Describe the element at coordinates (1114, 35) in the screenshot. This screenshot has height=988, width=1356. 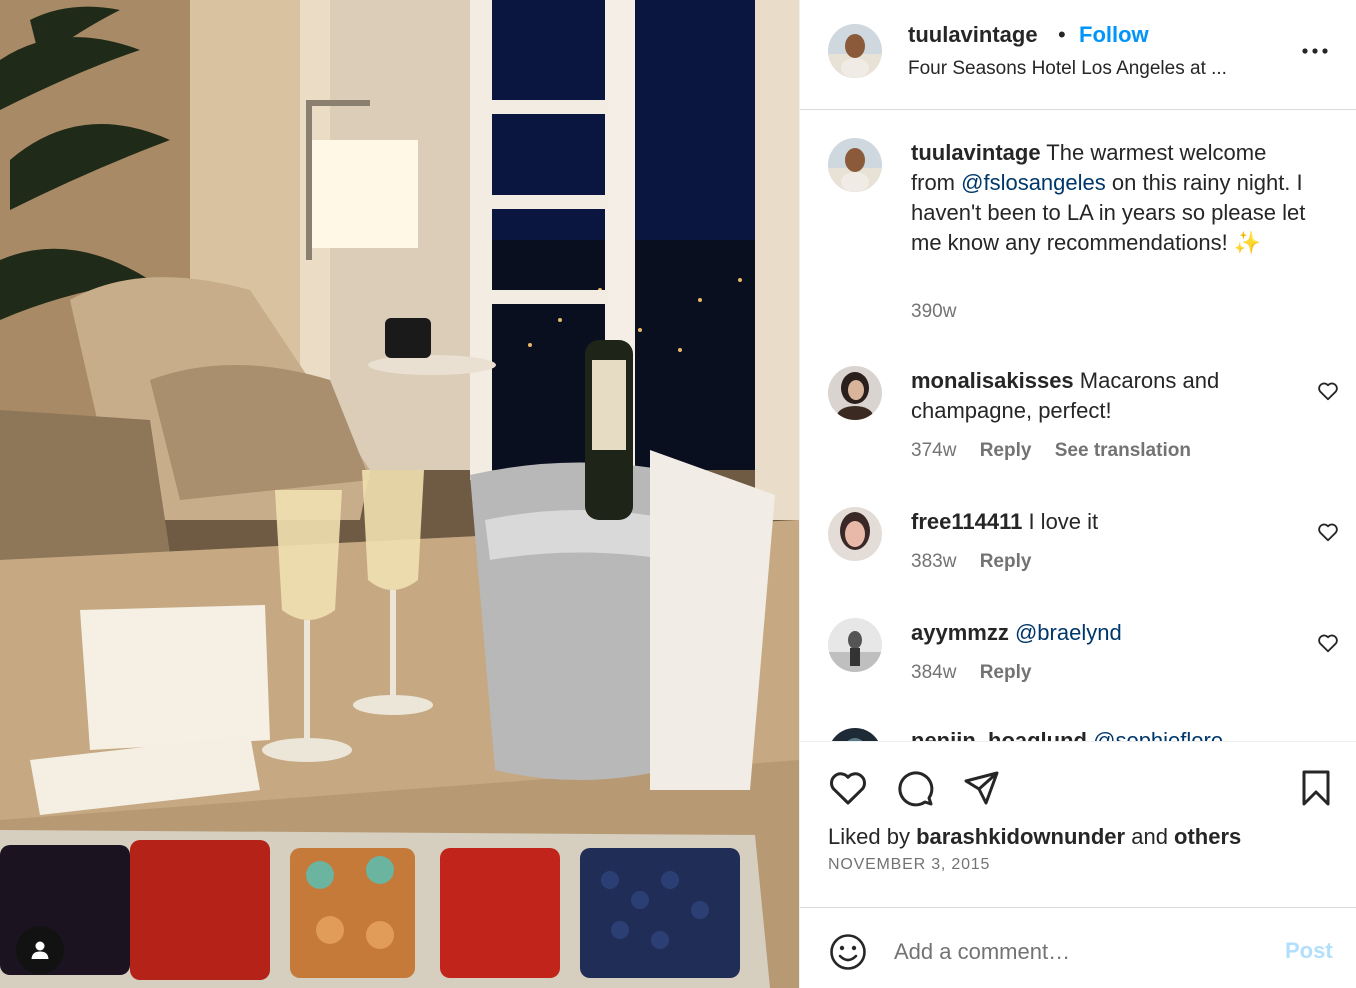
I see `follow-button: Follow` at that location.